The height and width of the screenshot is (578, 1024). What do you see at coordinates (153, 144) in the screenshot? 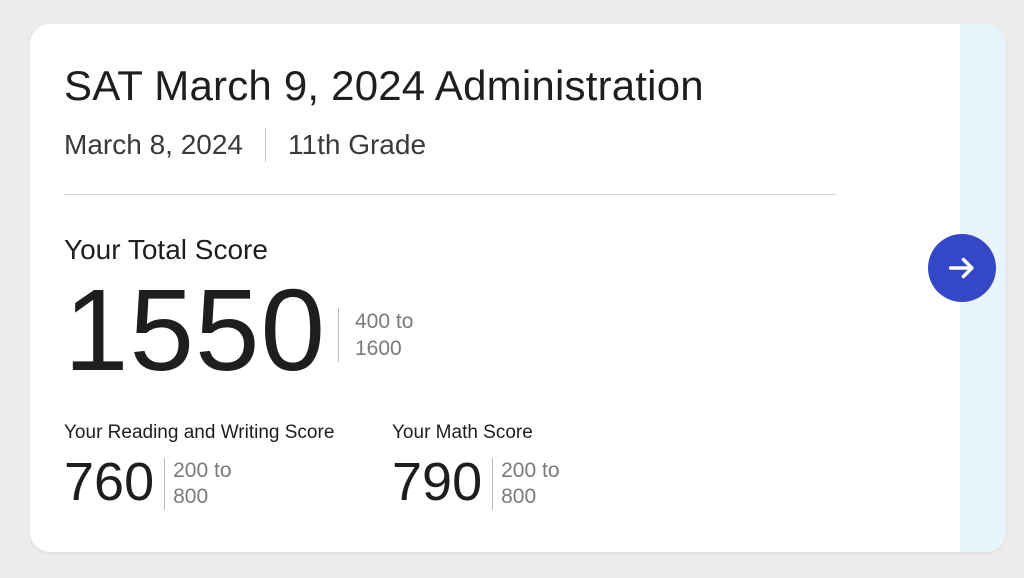
I see `test-date: March 8, 2024` at bounding box center [153, 144].